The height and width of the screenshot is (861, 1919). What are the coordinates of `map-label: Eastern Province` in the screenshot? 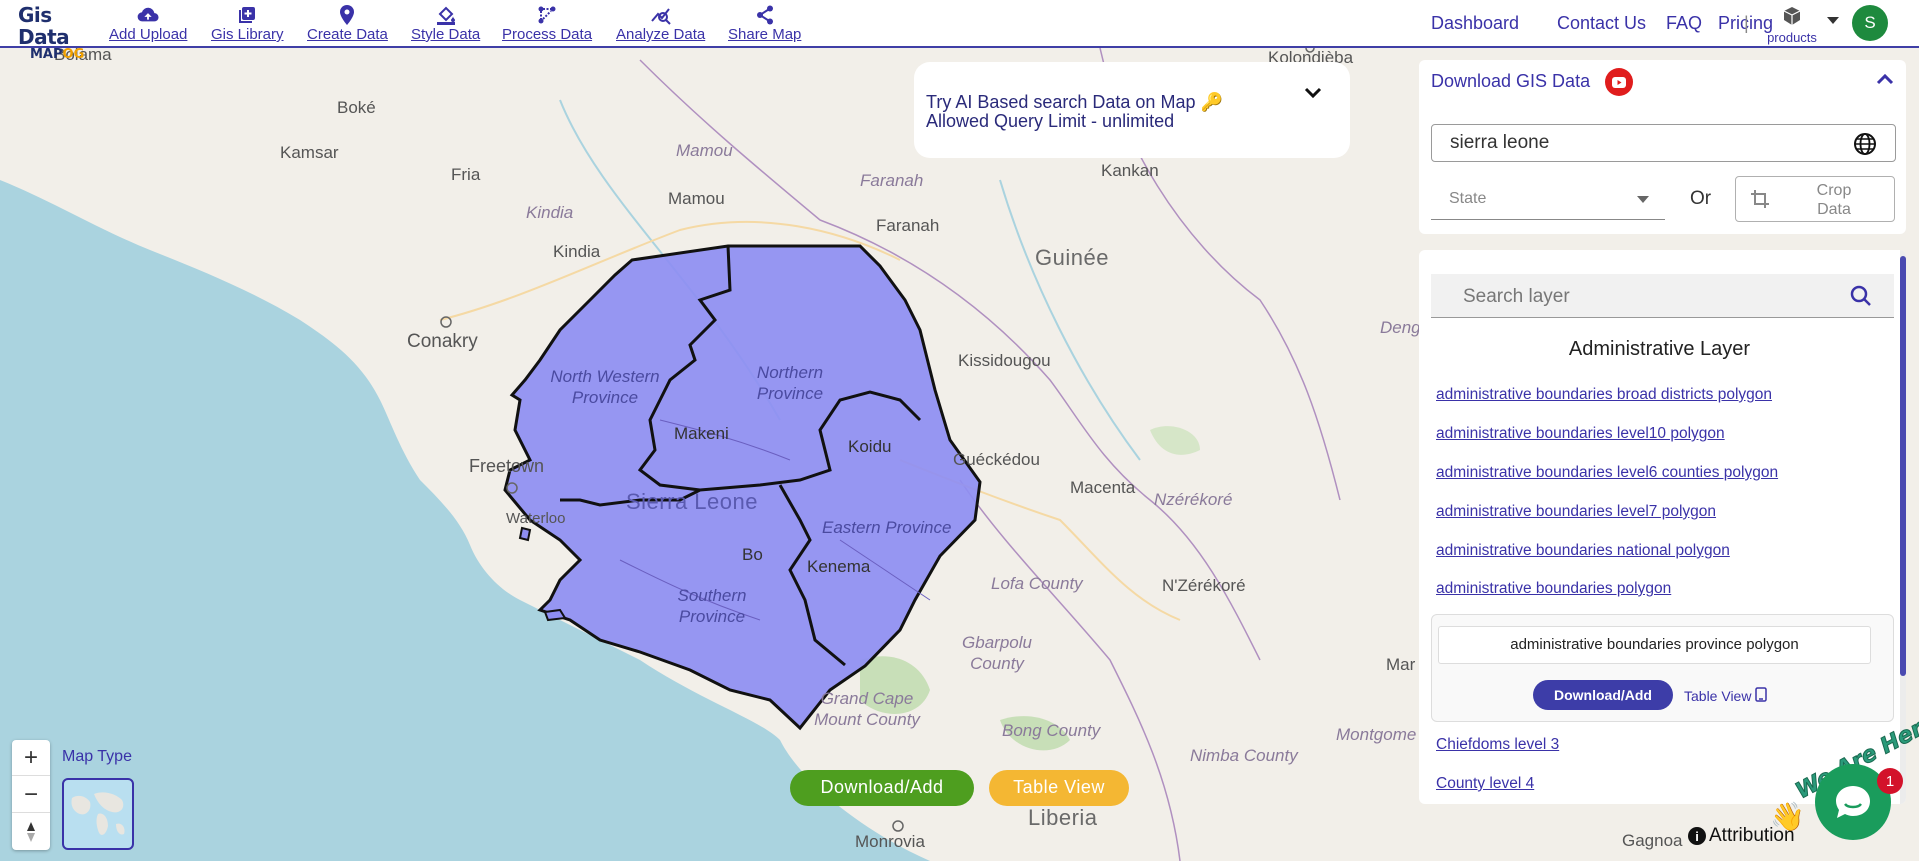 It's located at (887, 527).